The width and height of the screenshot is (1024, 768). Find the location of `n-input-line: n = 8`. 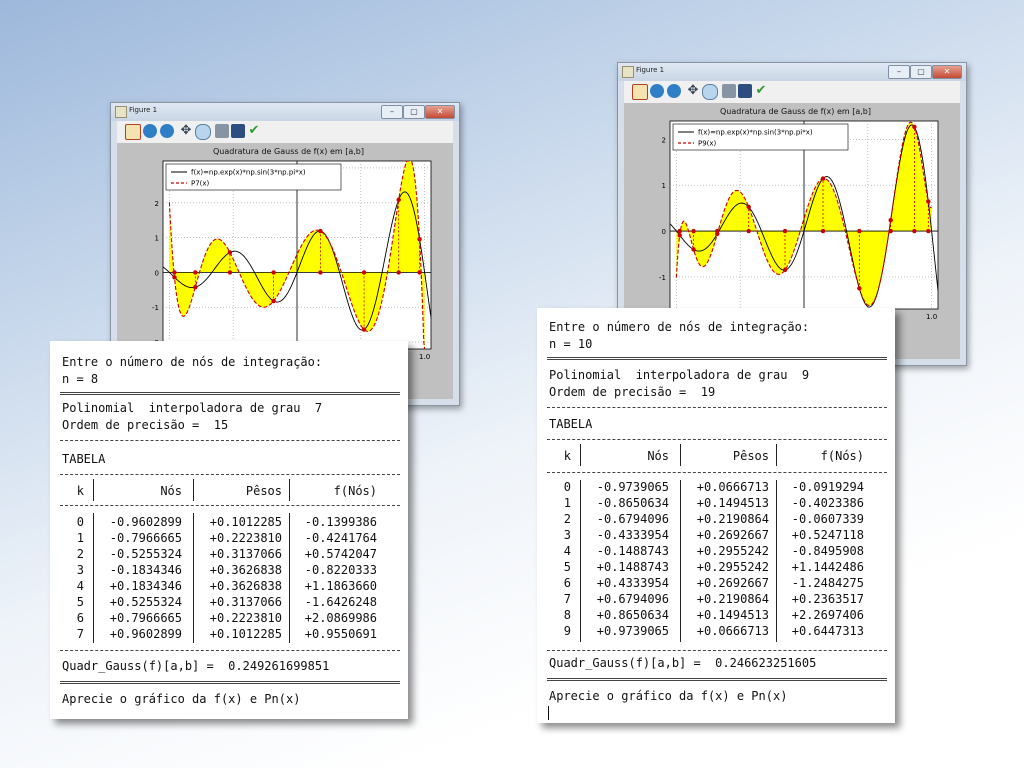

n-input-line: n = 8 is located at coordinates (80, 379).